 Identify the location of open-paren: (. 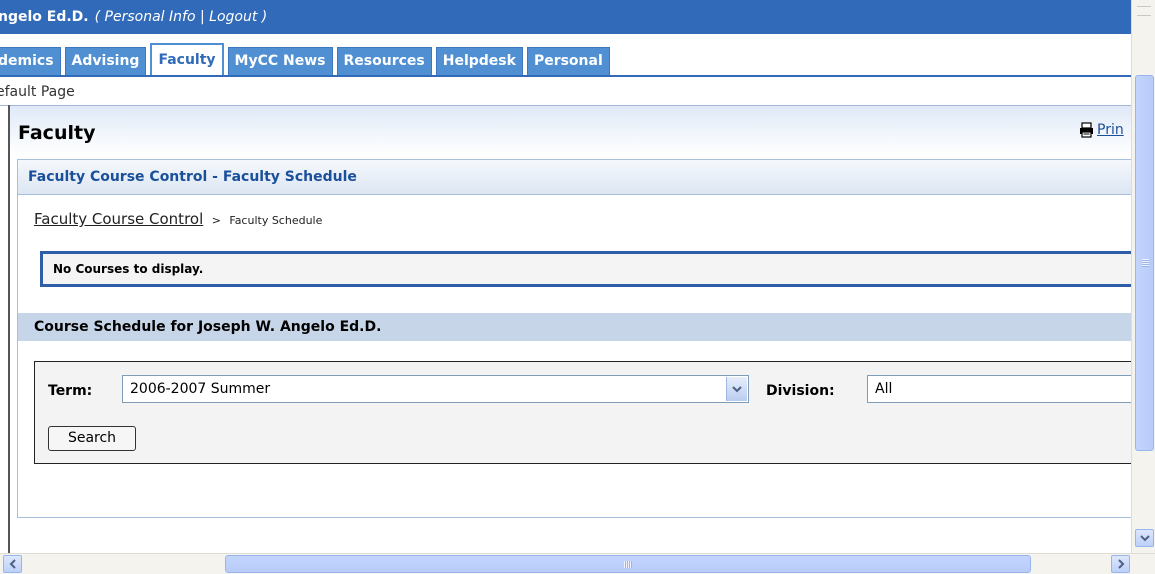
(97, 17).